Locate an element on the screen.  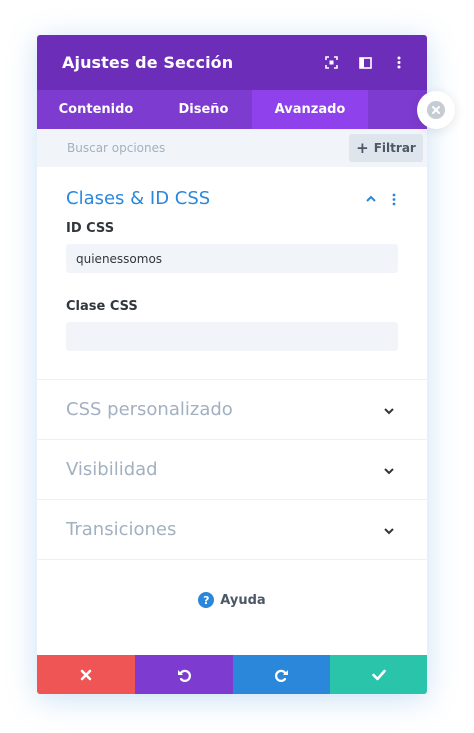
section-more-icon is located at coordinates (395, 198).